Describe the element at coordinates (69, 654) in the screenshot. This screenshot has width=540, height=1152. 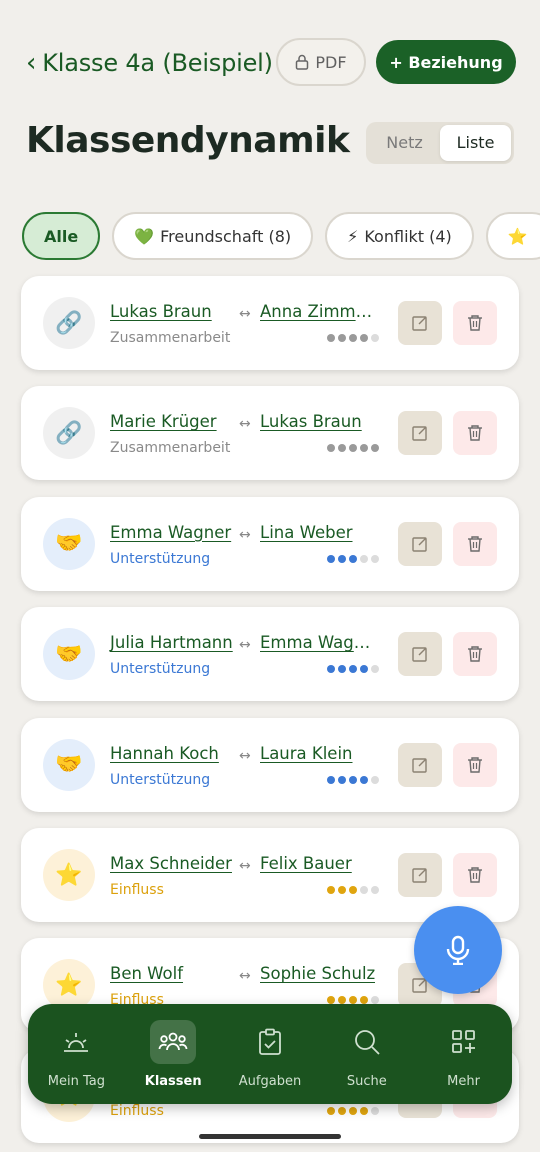
I see `handshake-icon: 🤝` at that location.